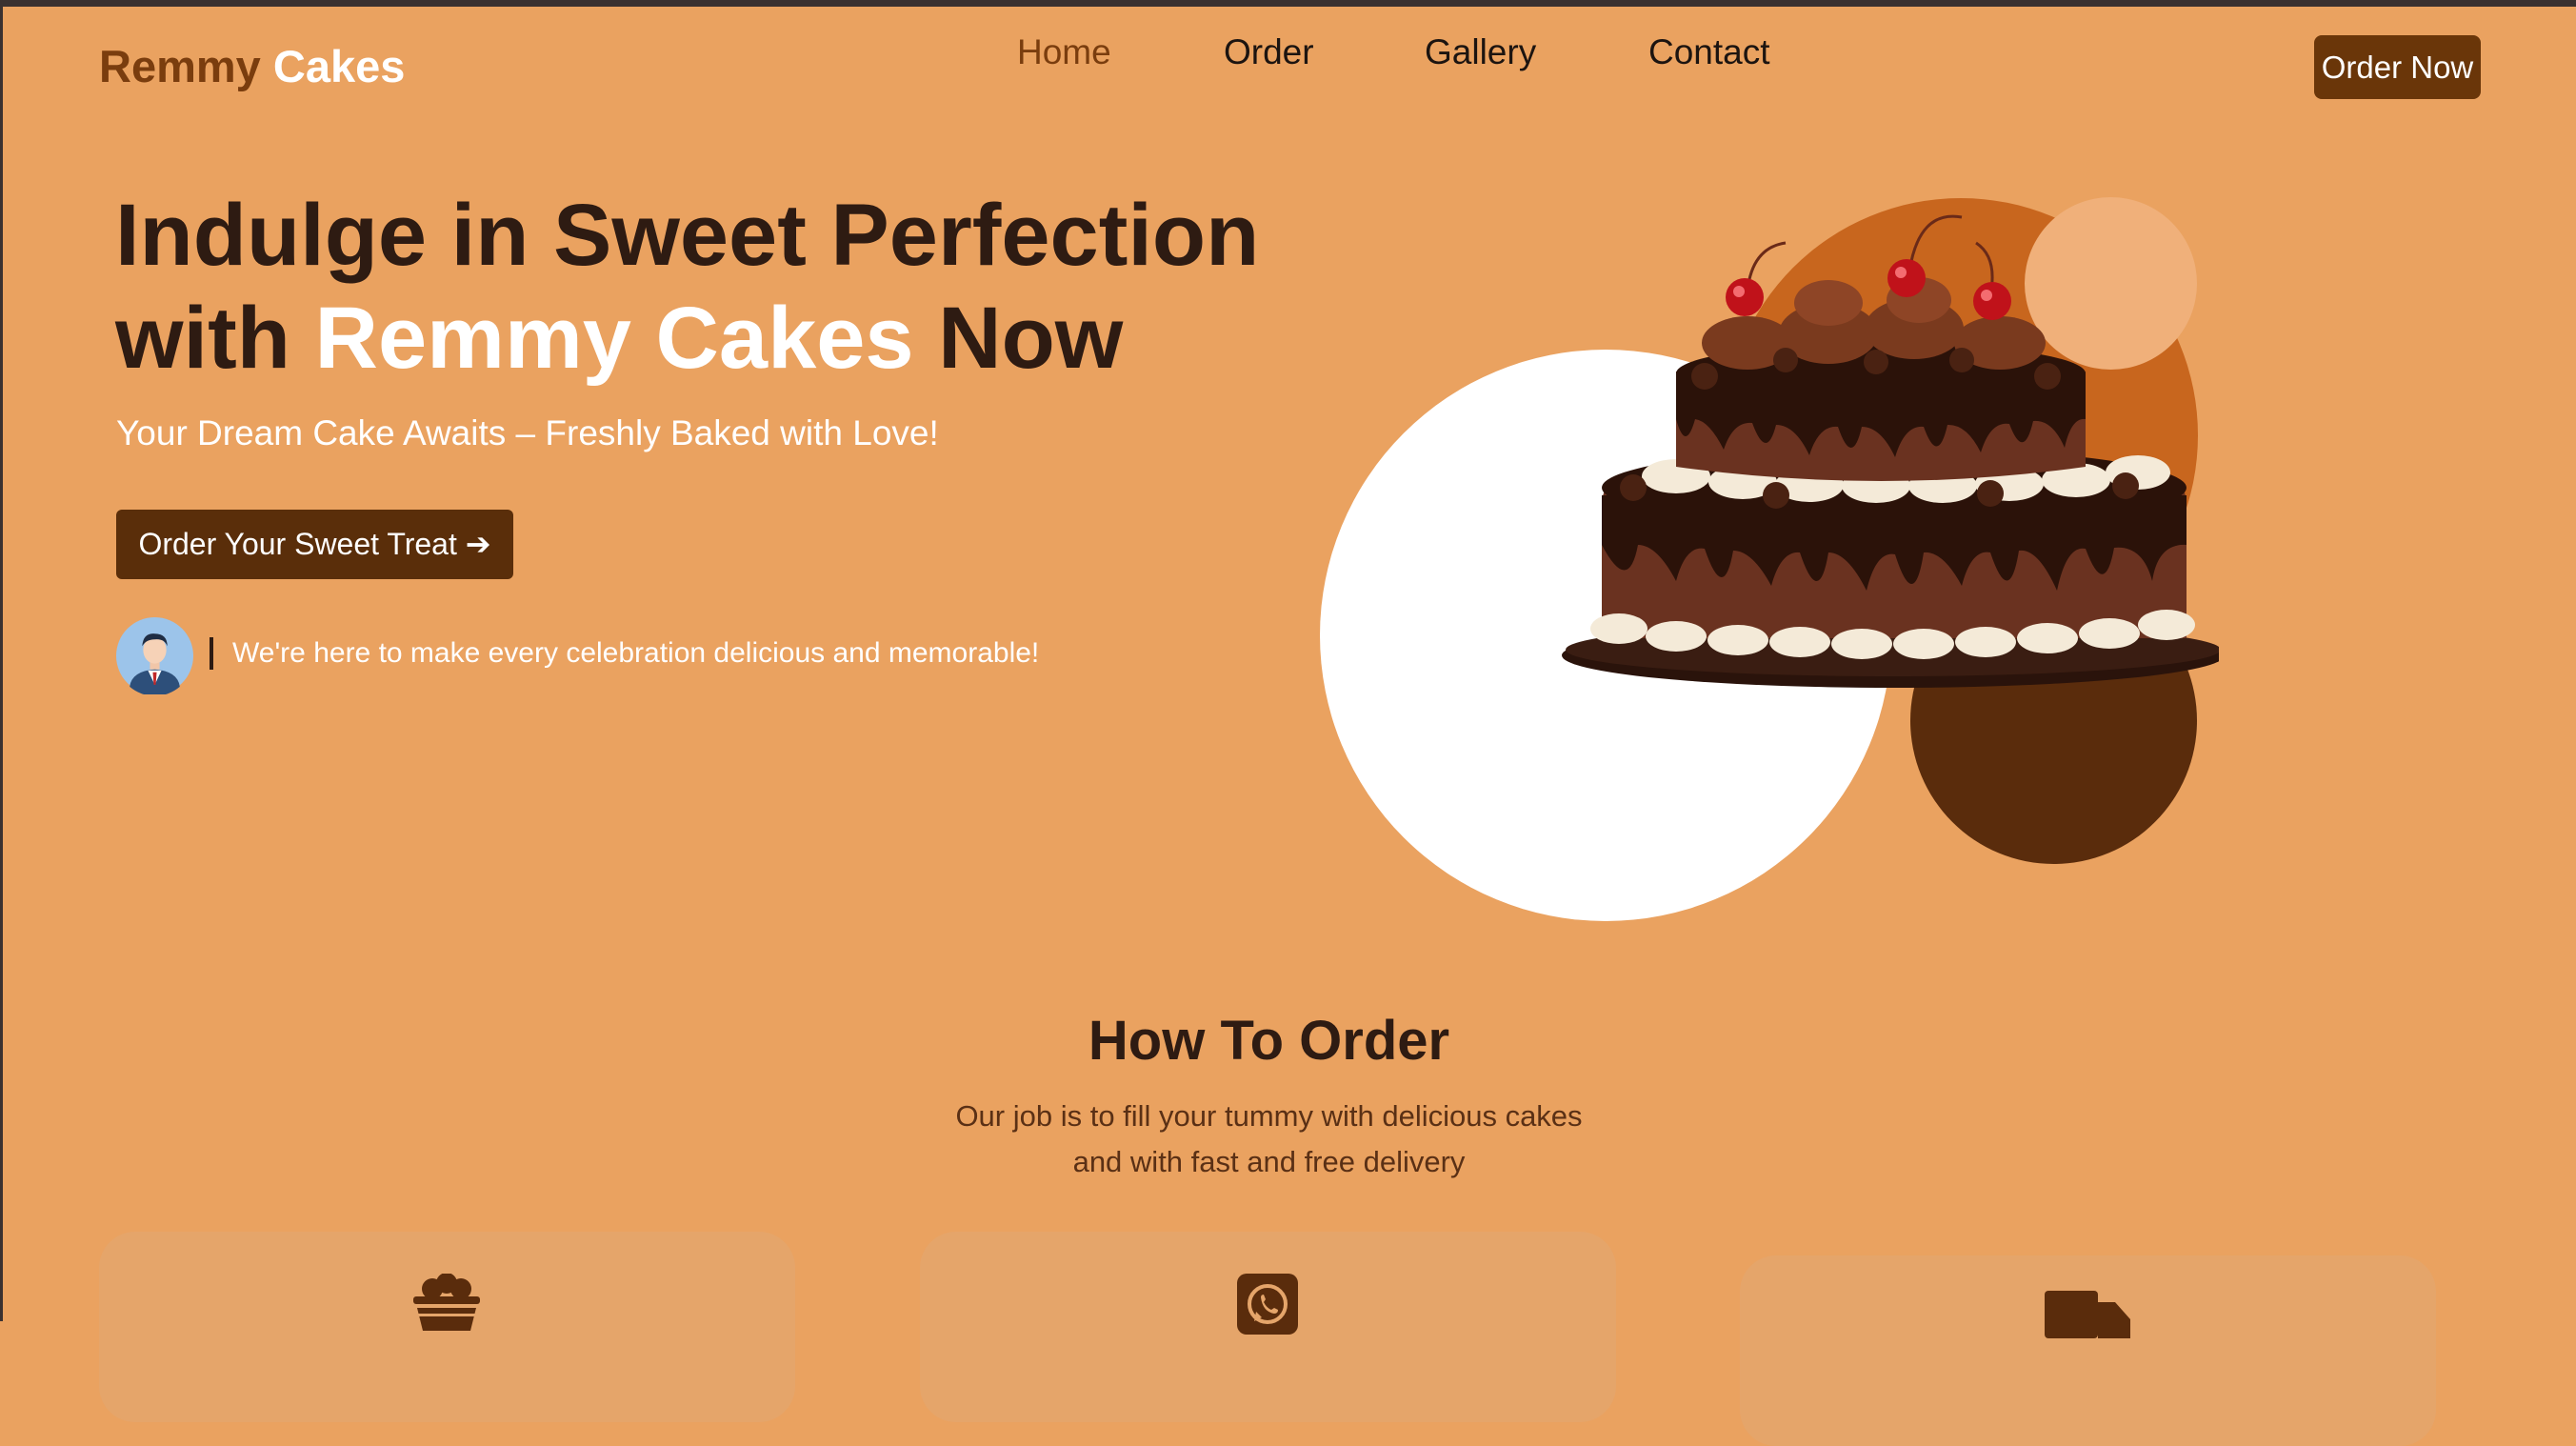 The image size is (2576, 1446). I want to click on logo-text-remmy: Remmy, so click(180, 66).